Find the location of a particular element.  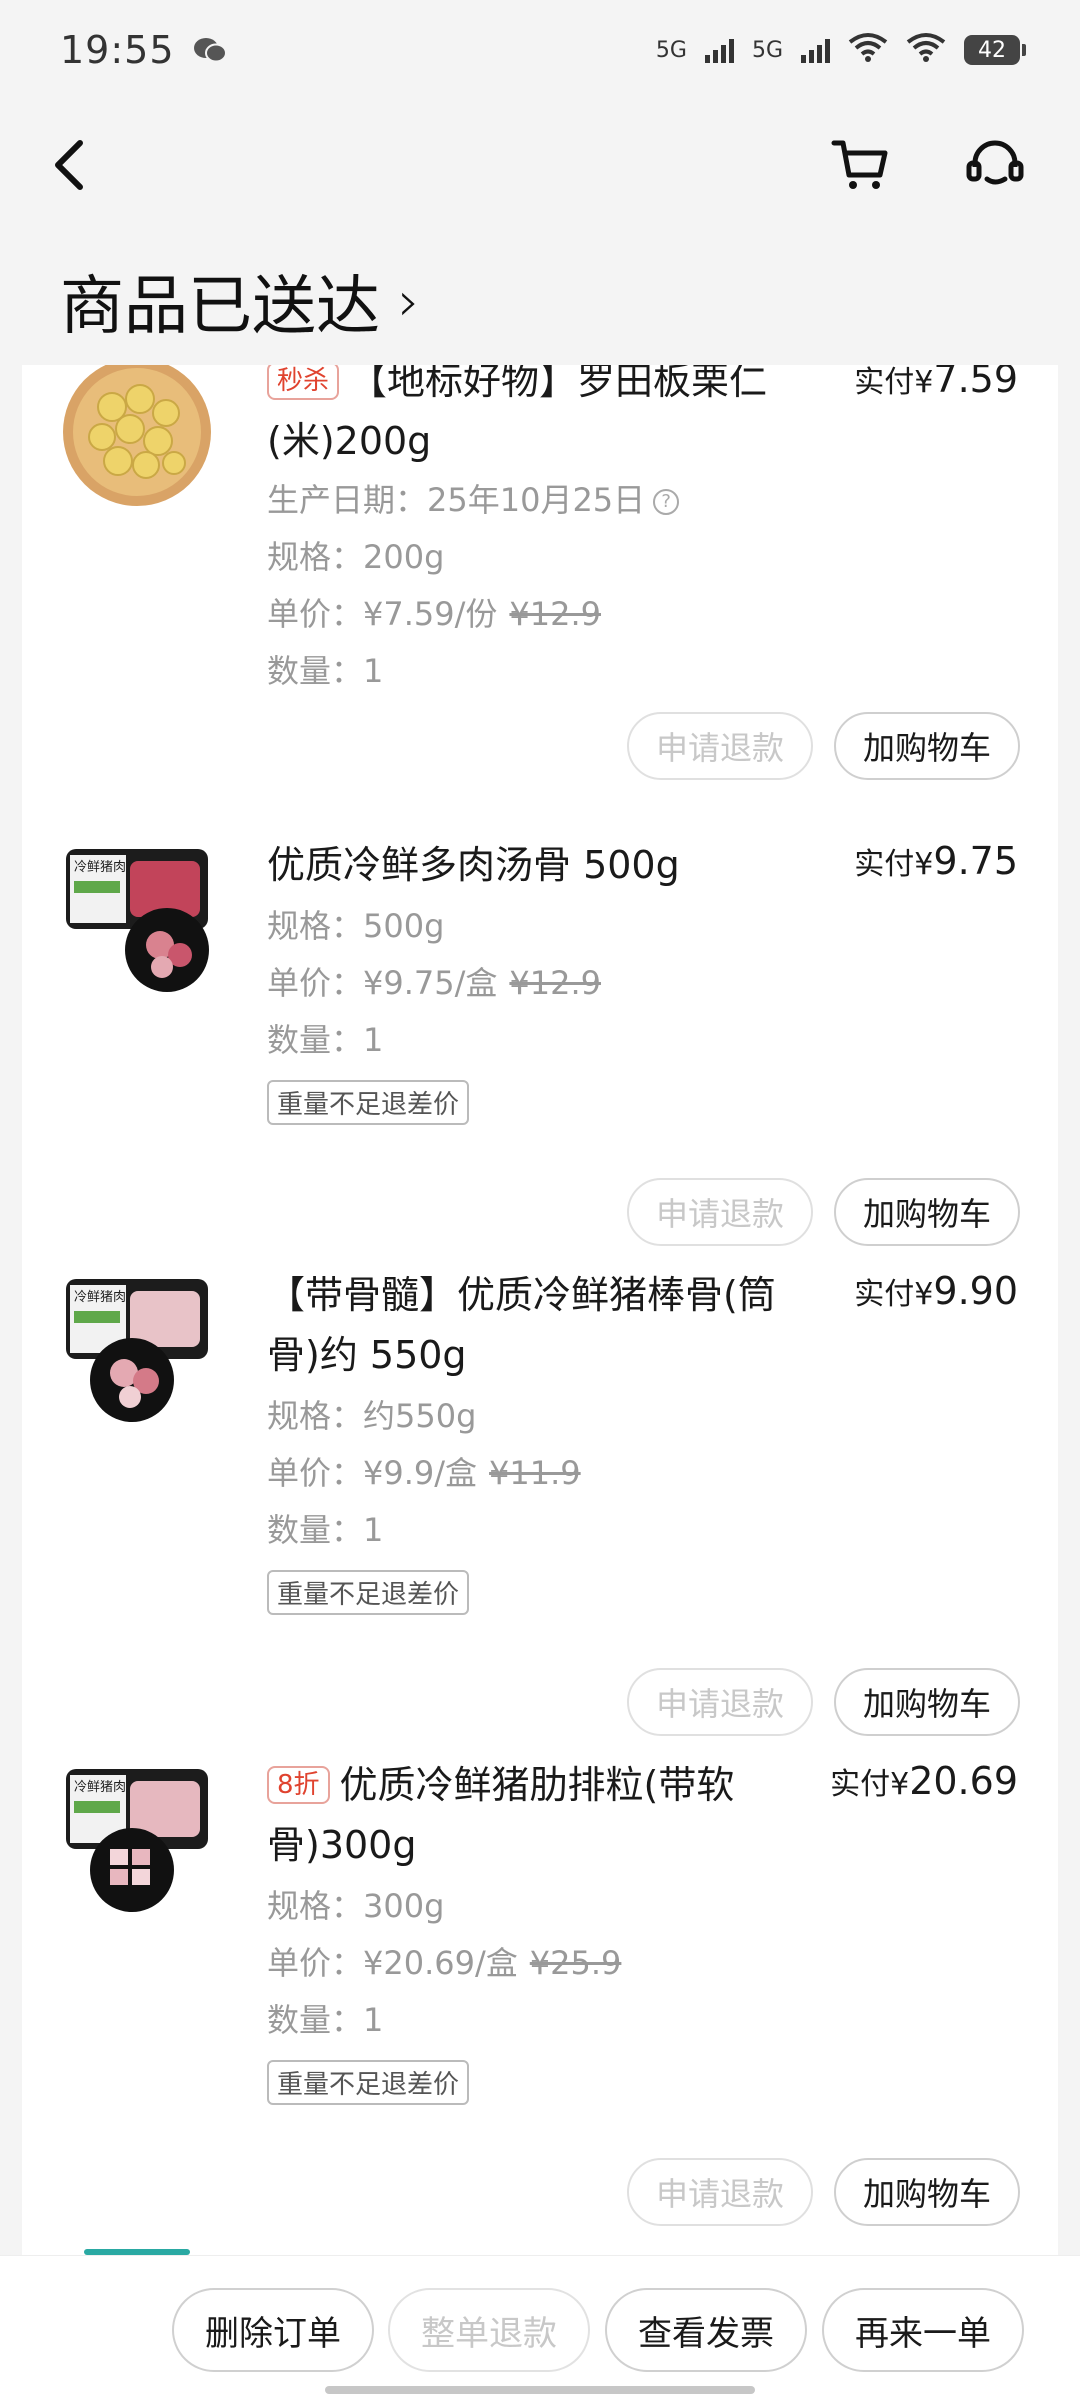

product-spec: 规格：约550g is located at coordinates (372, 1416).